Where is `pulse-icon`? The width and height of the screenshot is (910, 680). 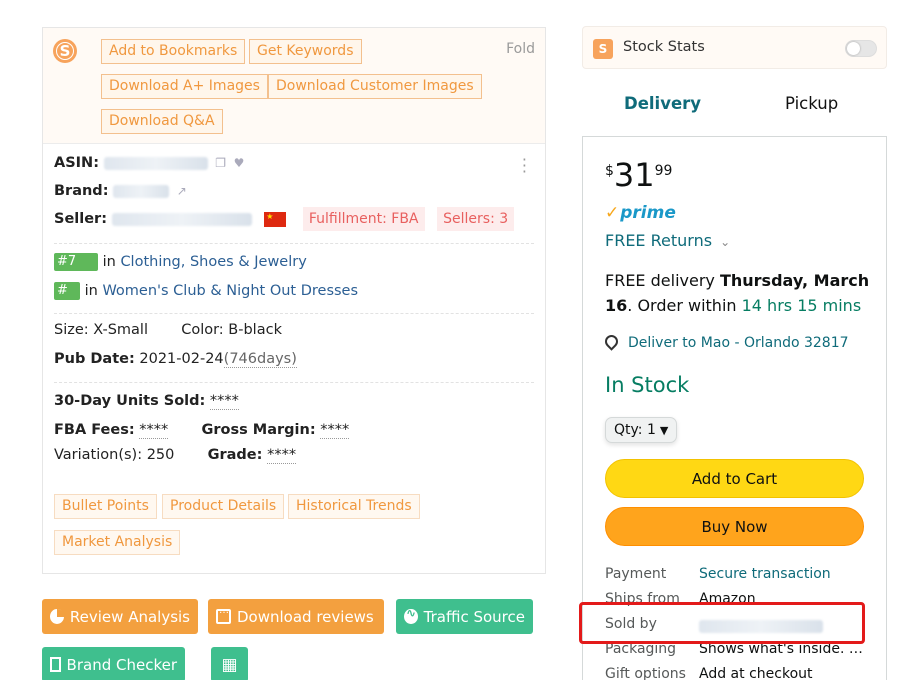 pulse-icon is located at coordinates (411, 615).